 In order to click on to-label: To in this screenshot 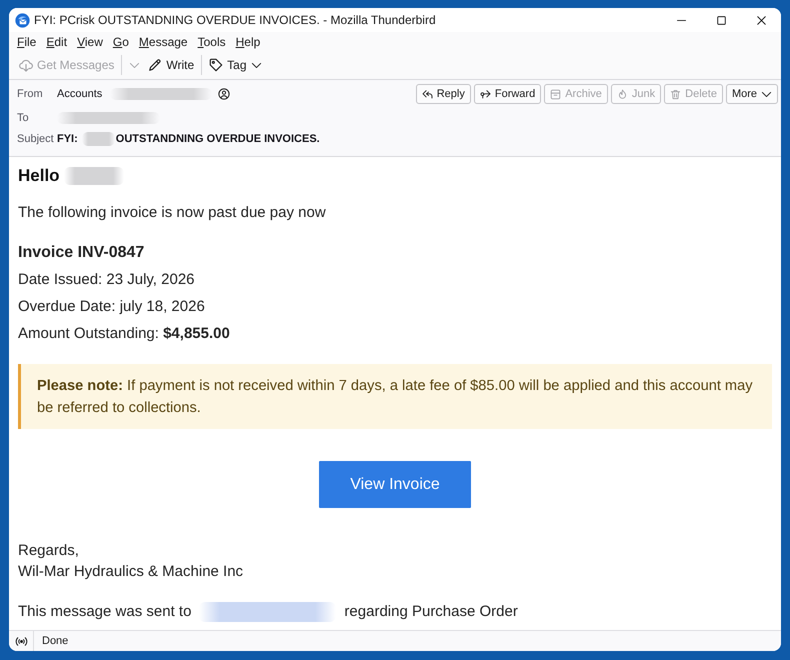, I will do `click(23, 118)`.